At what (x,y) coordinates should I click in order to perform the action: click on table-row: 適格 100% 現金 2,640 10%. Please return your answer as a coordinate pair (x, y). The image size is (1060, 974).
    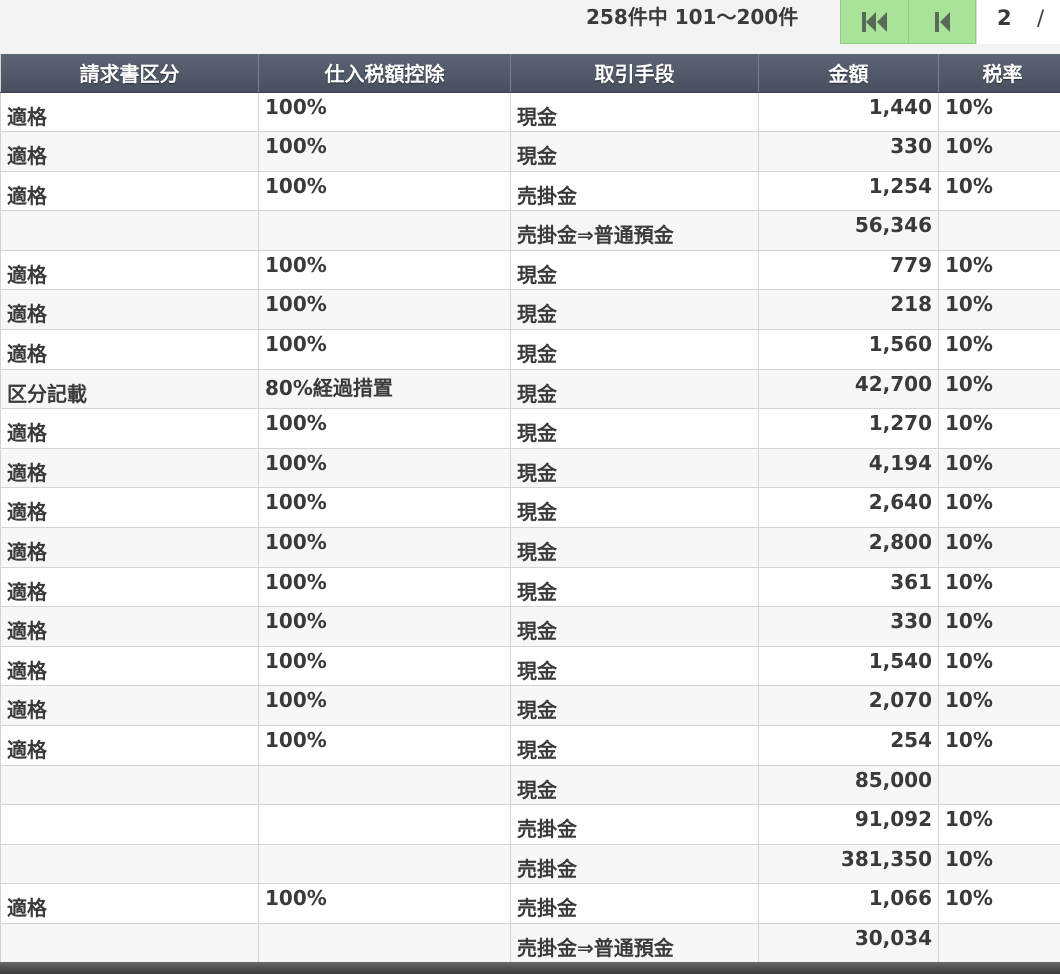
    Looking at the image, I should click on (530, 508).